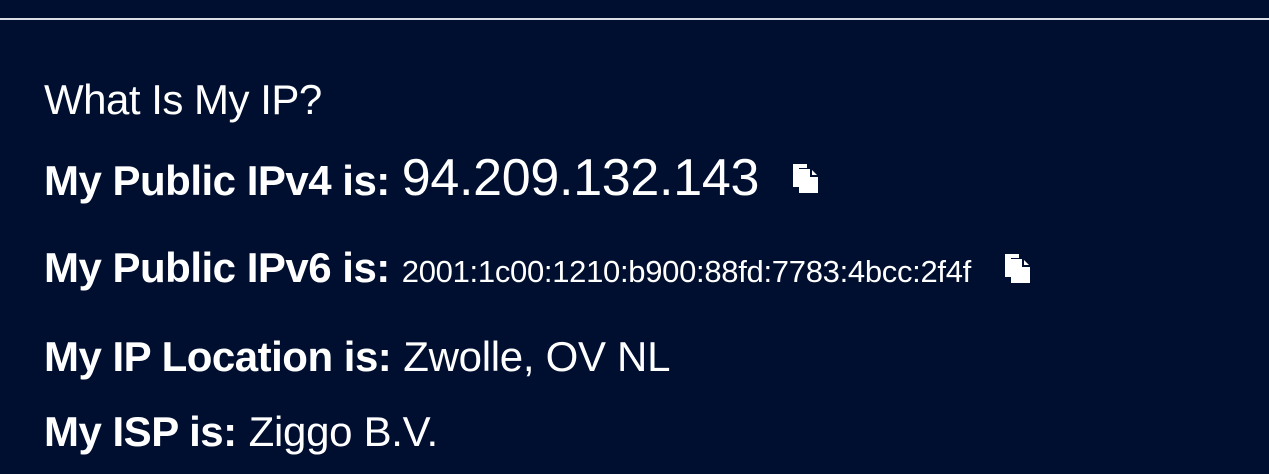  Describe the element at coordinates (537, 356) in the screenshot. I see `location-value: Zwolle, OV NL` at that location.